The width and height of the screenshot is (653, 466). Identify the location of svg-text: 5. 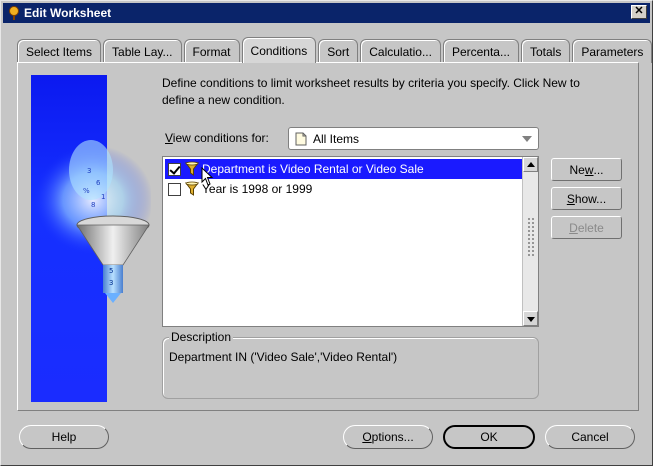
(111, 271).